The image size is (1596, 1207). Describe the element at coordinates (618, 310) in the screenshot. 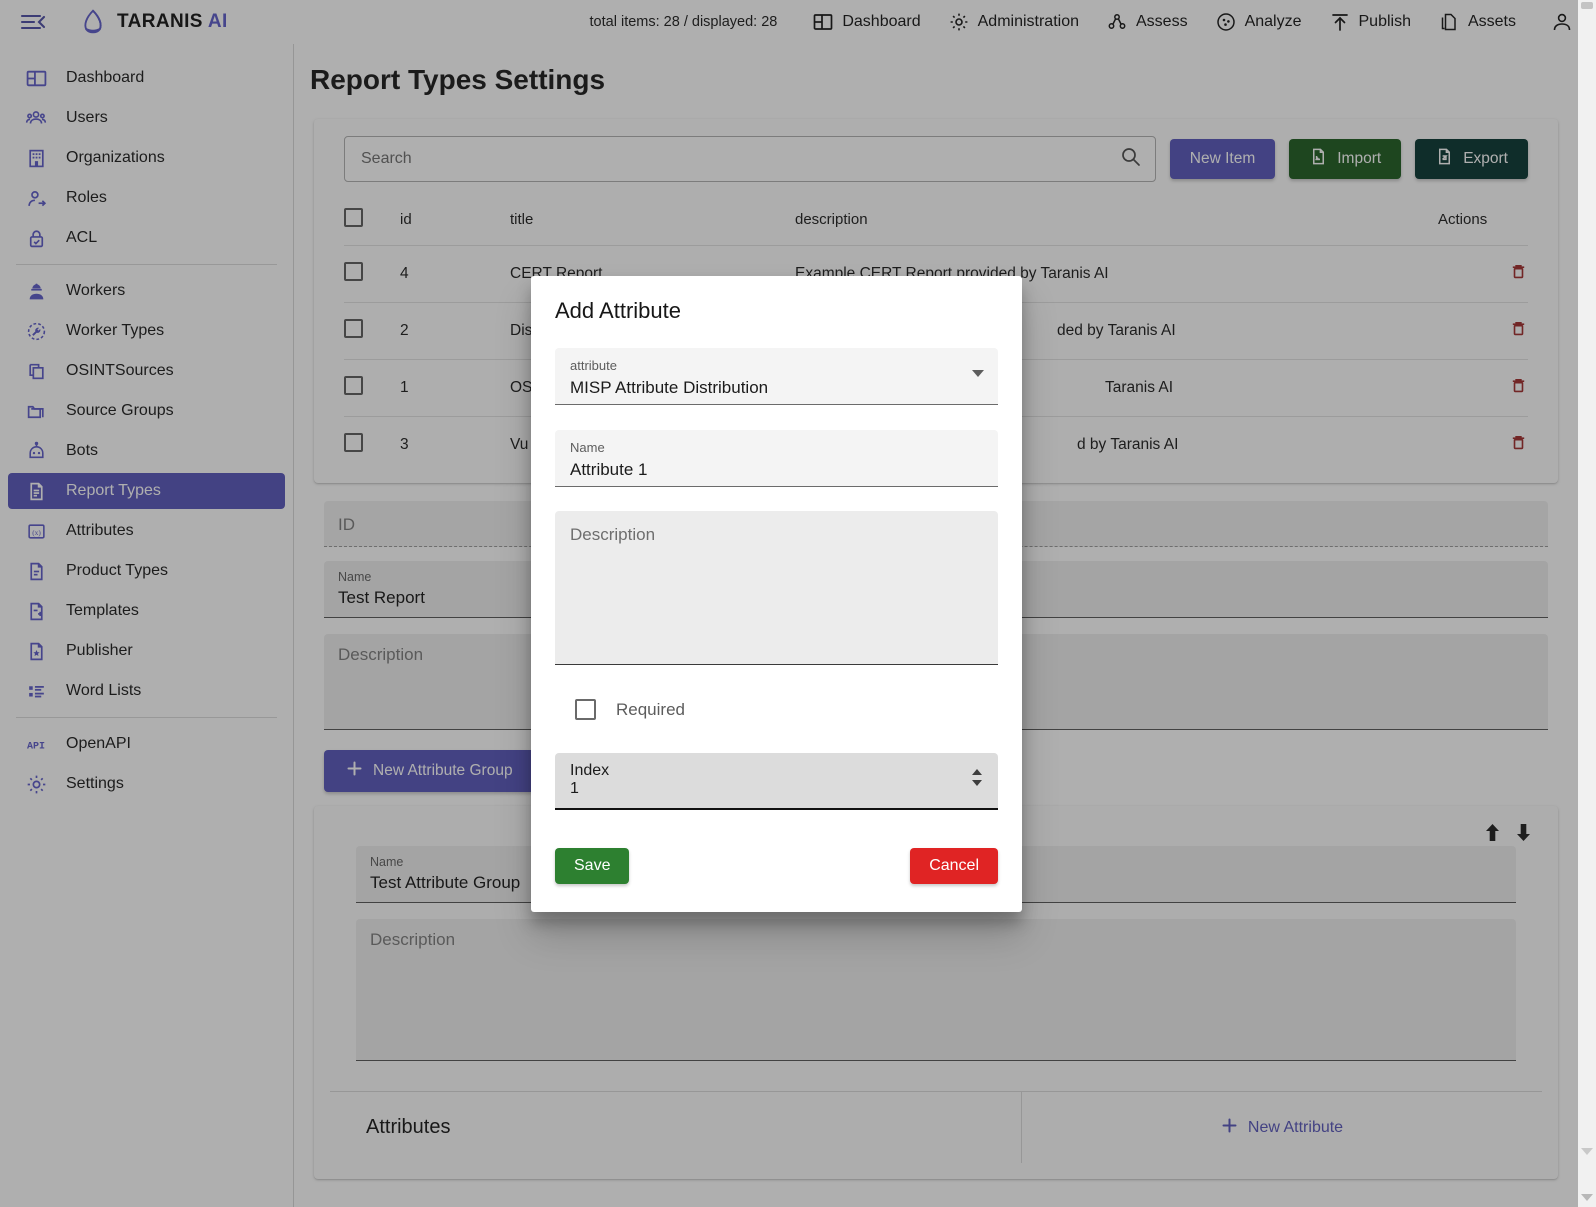

I see `dialog-title: Add Attribute` at that location.